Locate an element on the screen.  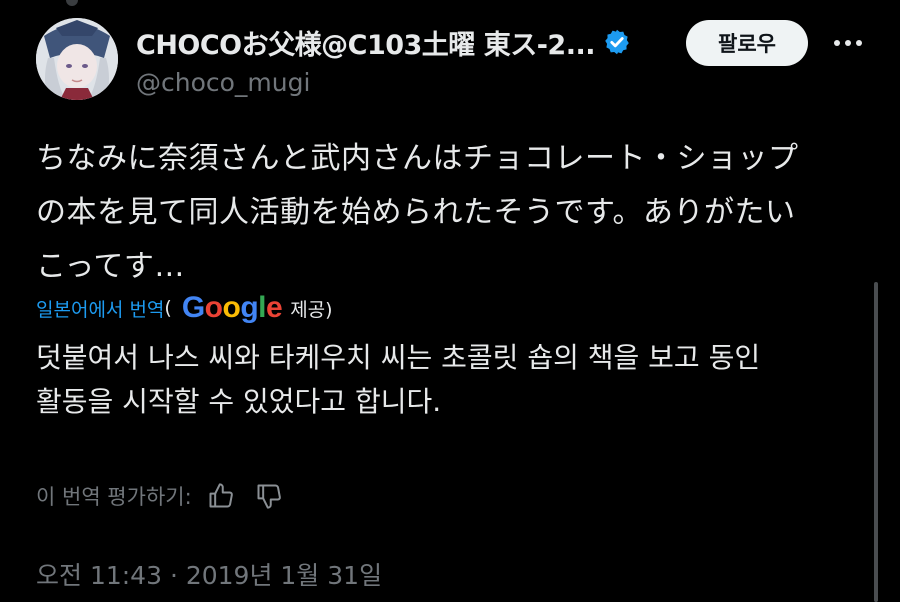
scrollbar is located at coordinates (876, 442).